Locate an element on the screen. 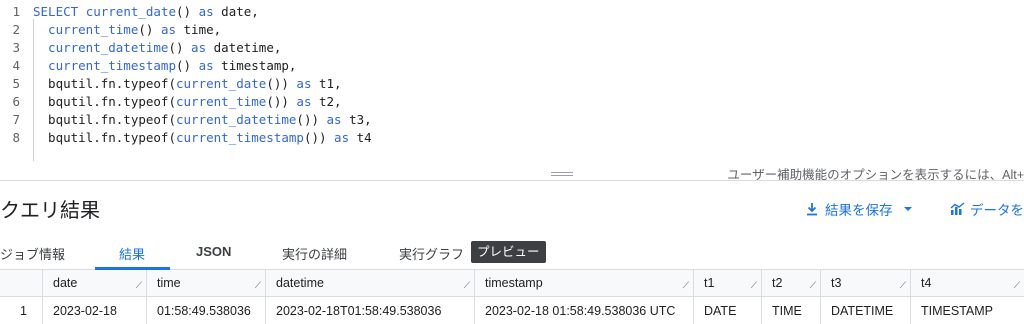  tab-job-info: ジョブ情報 is located at coordinates (32, 253).